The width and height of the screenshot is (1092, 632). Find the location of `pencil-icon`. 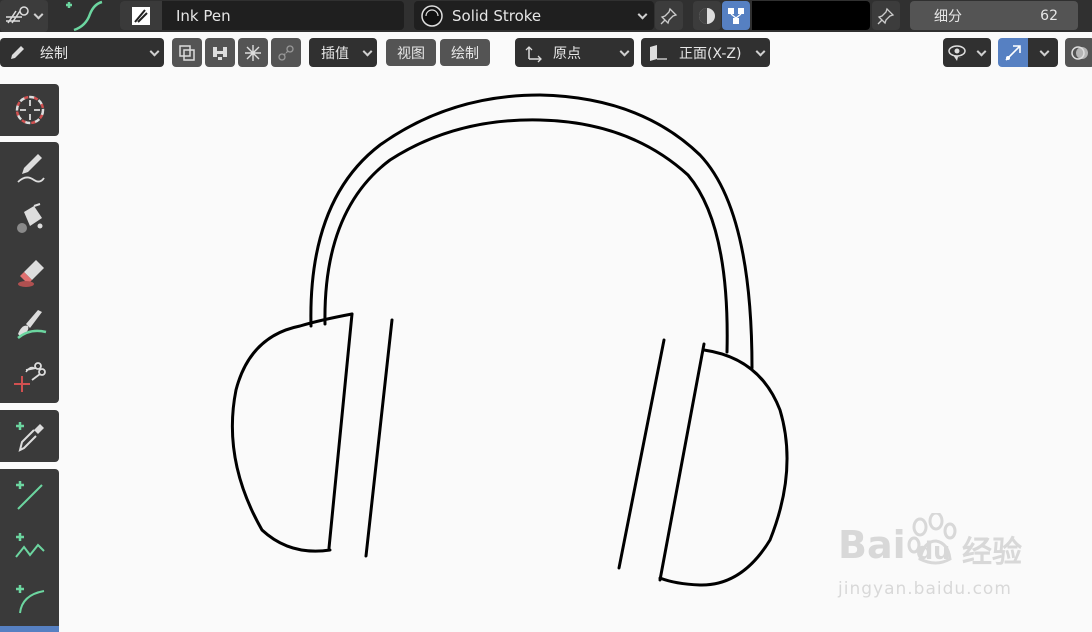

pencil-icon is located at coordinates (17, 52).